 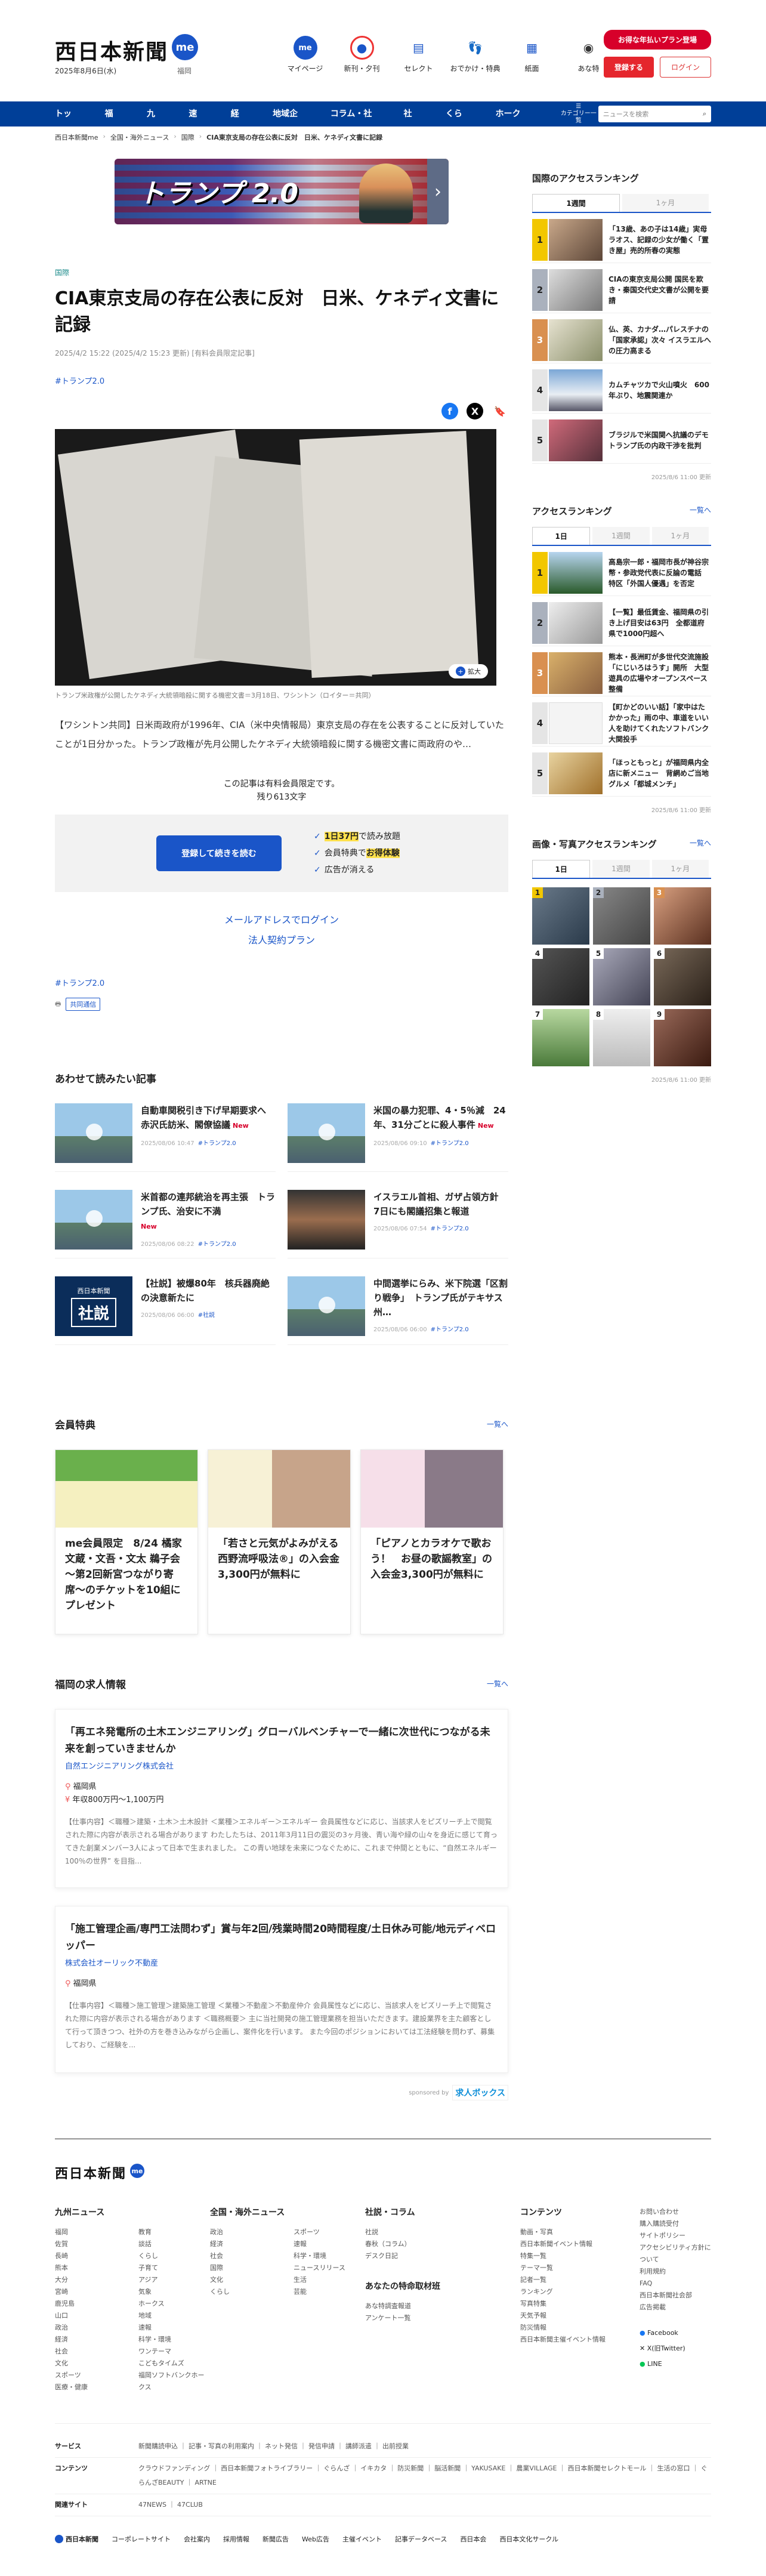 What do you see at coordinates (197, 2539) in the screenshot?
I see `footer-link: 会社案内` at bounding box center [197, 2539].